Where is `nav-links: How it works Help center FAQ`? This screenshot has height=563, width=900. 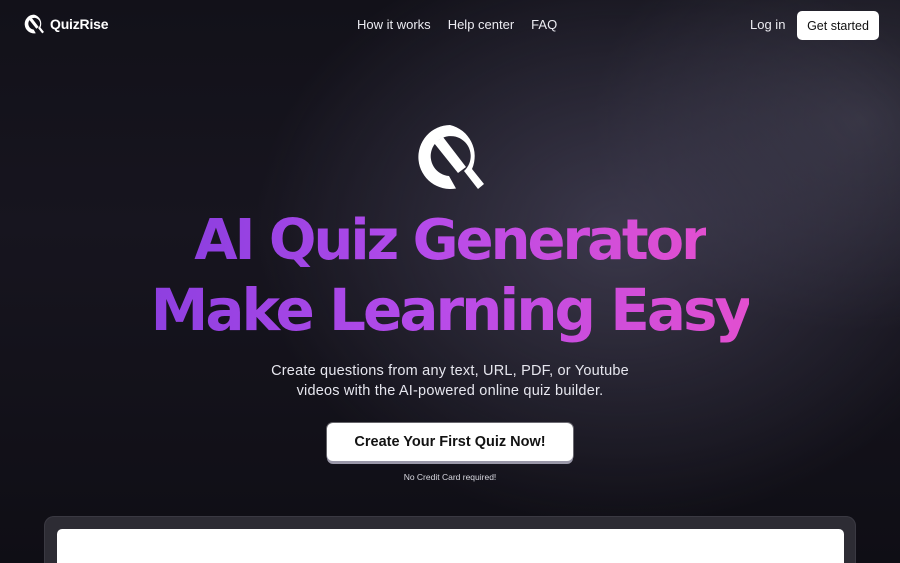 nav-links: How it works Help center FAQ is located at coordinates (457, 24).